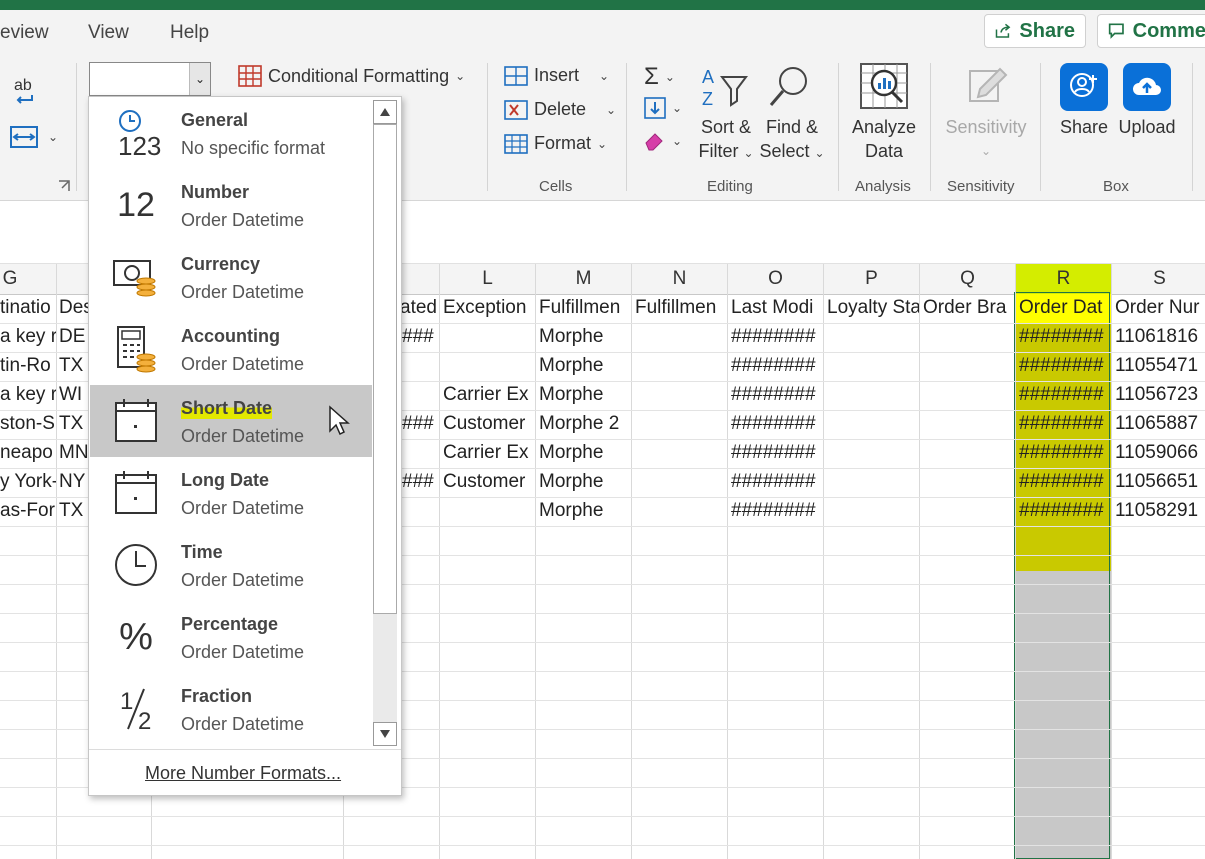 The width and height of the screenshot is (1205, 859). I want to click on column-header-o: O, so click(775, 279).